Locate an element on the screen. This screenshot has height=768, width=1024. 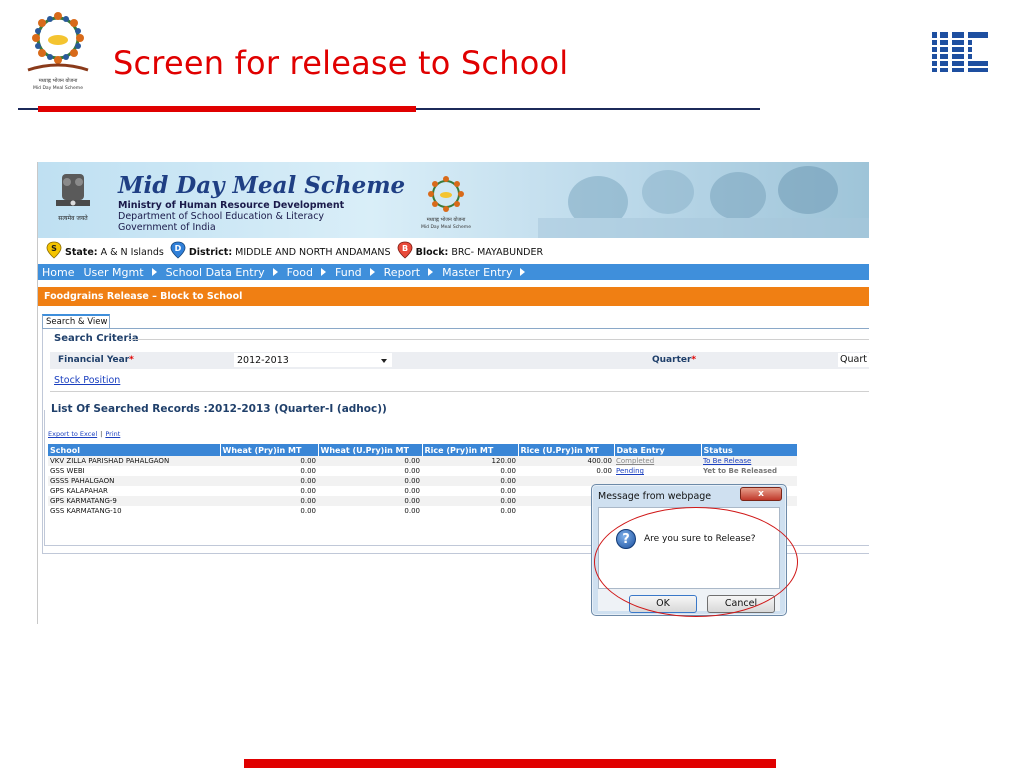
svg-text: सत्यमेव जयते is located at coordinates (73, 218).